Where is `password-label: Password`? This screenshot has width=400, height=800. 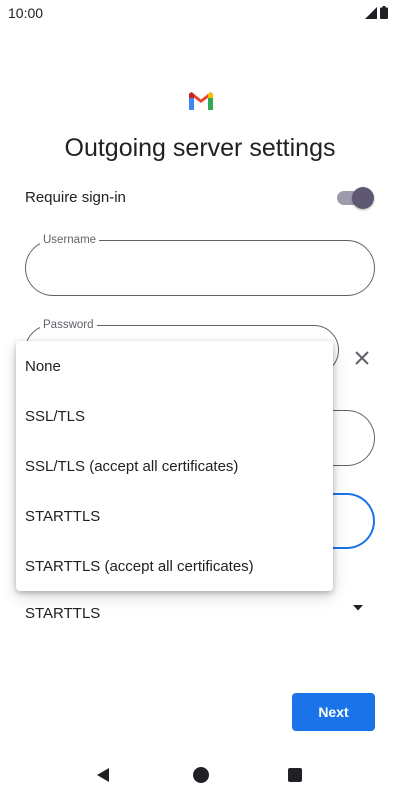 password-label: Password is located at coordinates (68, 325).